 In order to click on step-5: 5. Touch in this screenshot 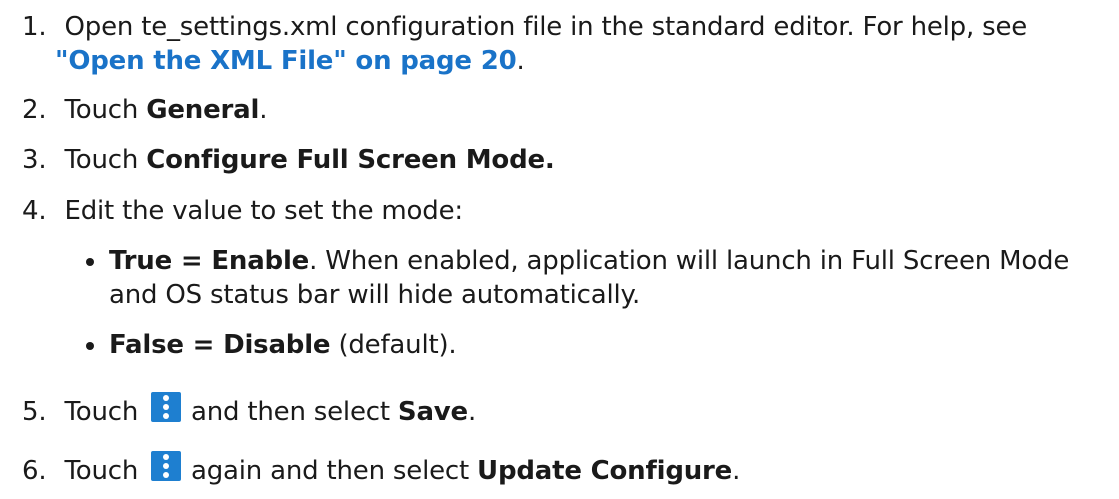, I will do `click(80, 412)`.